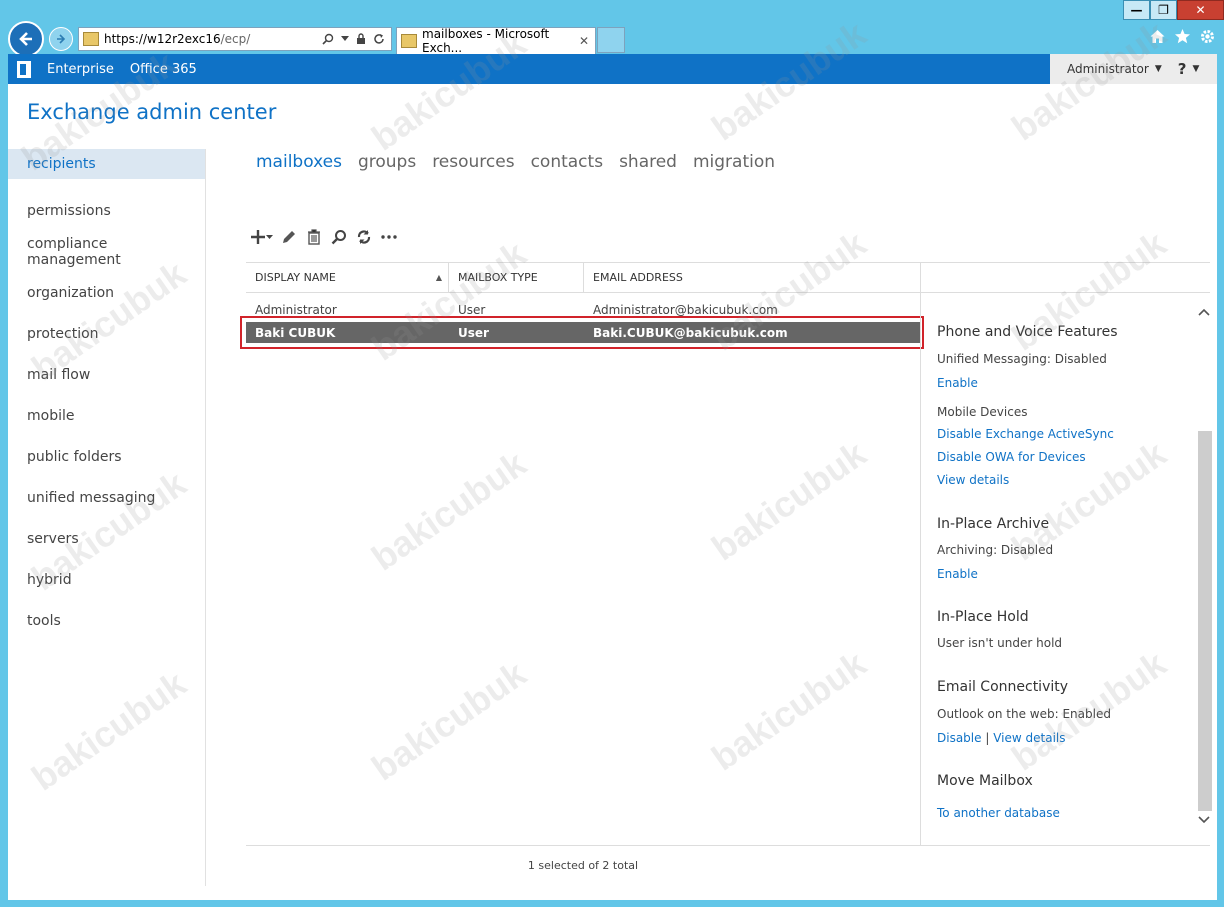 Image resolution: width=1224 pixels, height=907 pixels. Describe the element at coordinates (1000, 643) in the screenshot. I see `hold-status: User isn't under hold` at that location.